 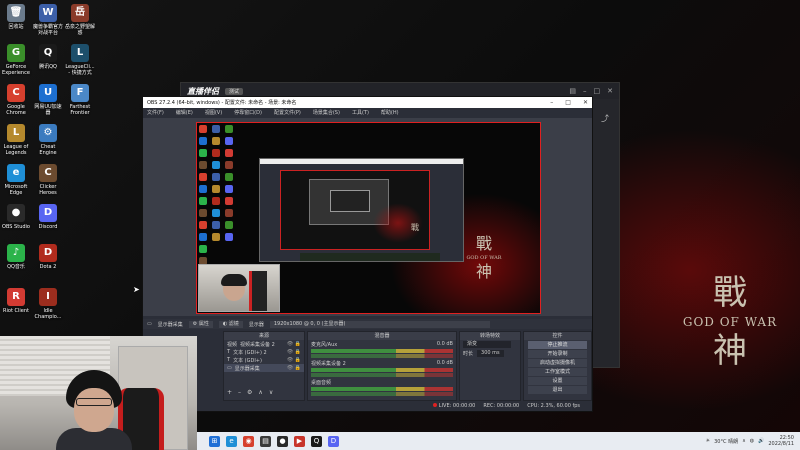 I want to click on sources-header: 来源, so click(x=264, y=336).